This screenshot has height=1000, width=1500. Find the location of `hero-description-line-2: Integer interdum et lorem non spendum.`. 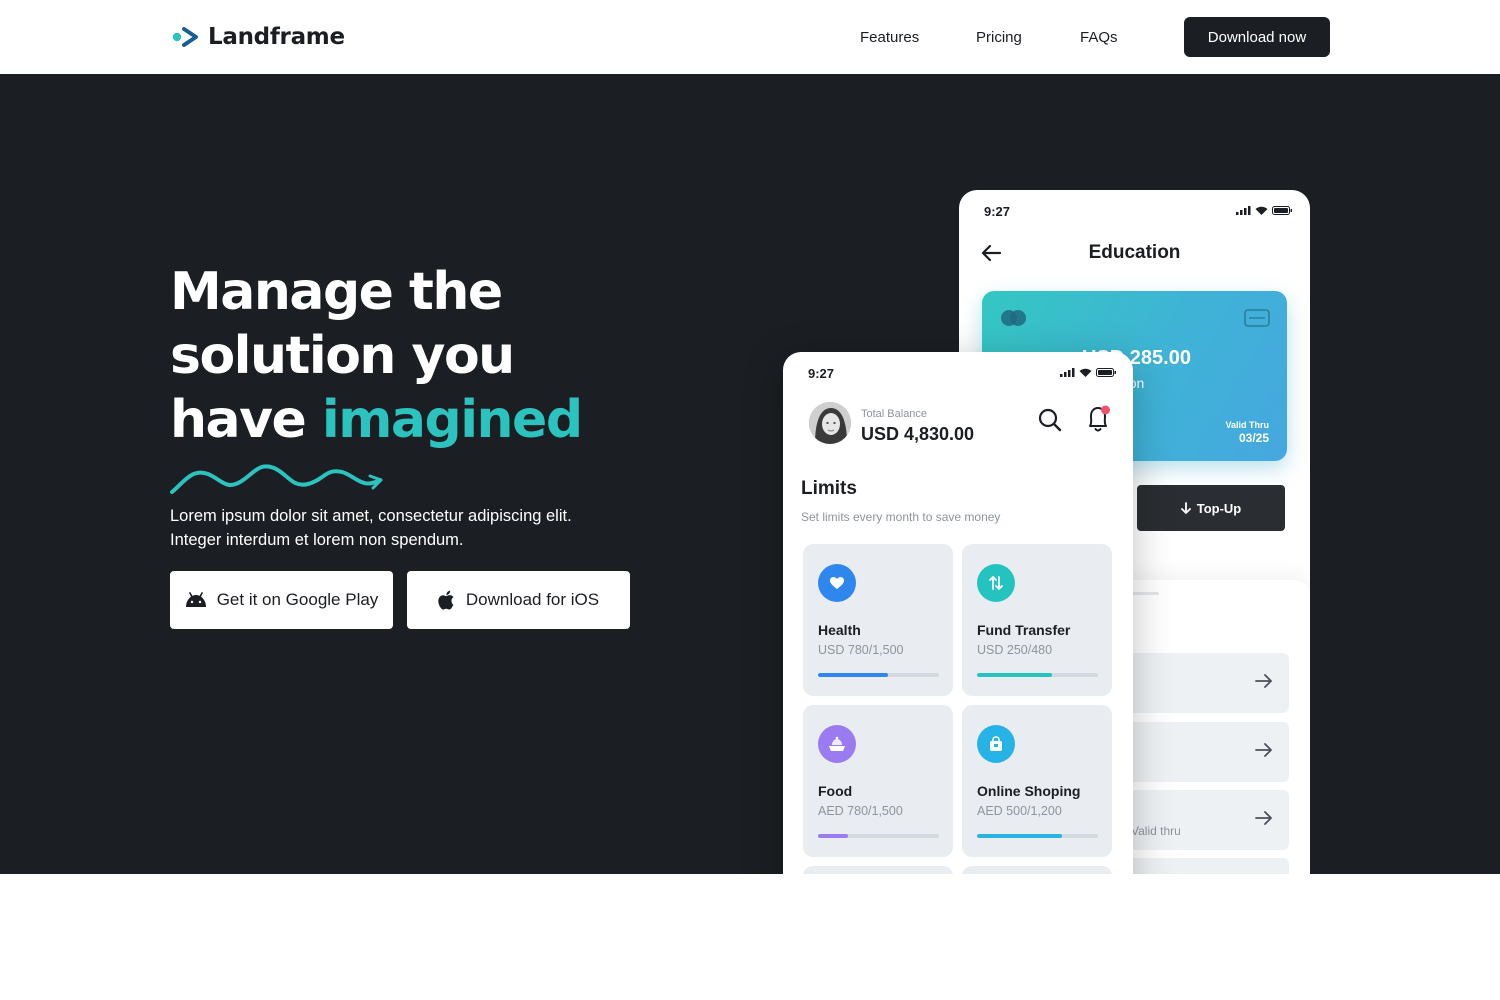

hero-description-line-2: Integer interdum et lorem non spendum. is located at coordinates (317, 540).